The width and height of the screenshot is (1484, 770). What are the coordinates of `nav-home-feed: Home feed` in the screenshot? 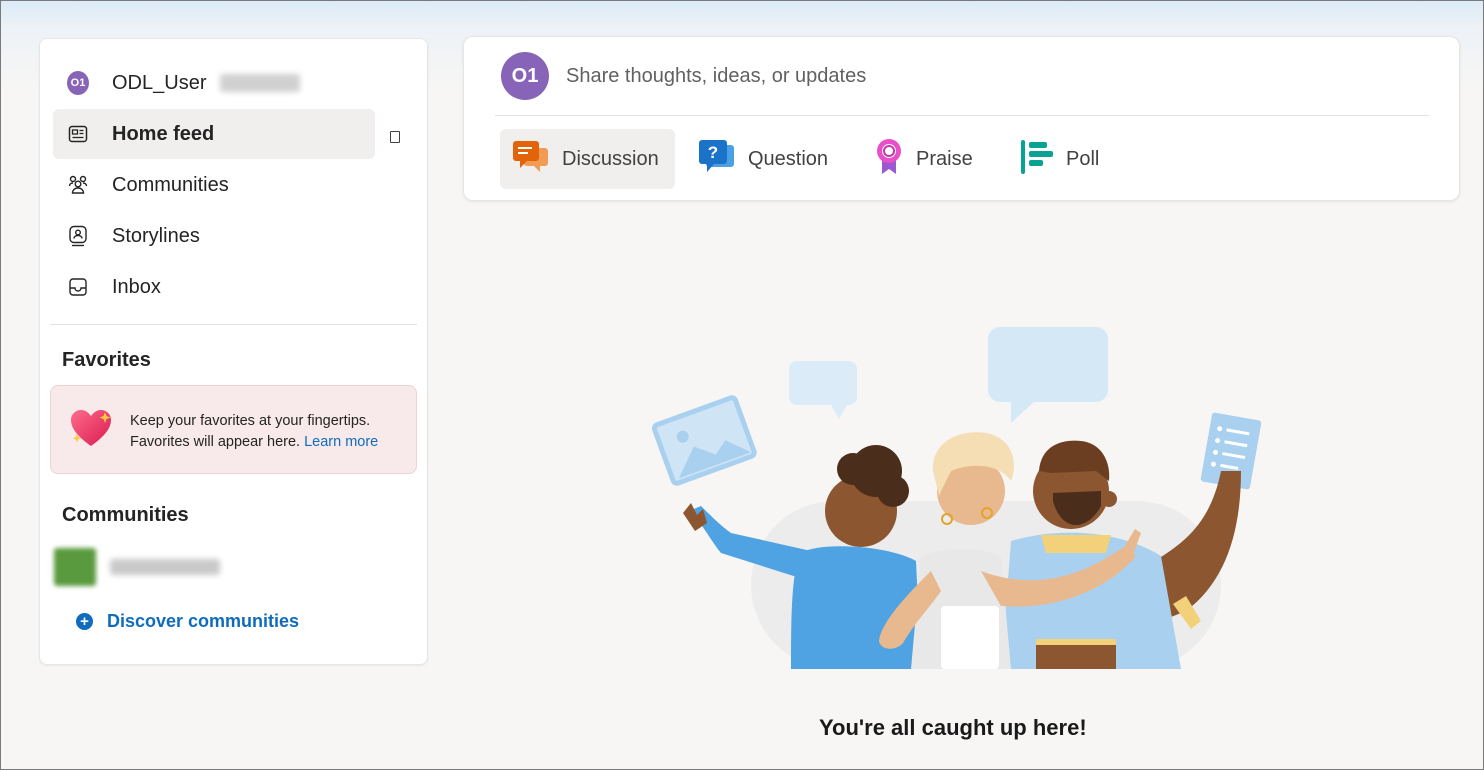 It's located at (214, 134).